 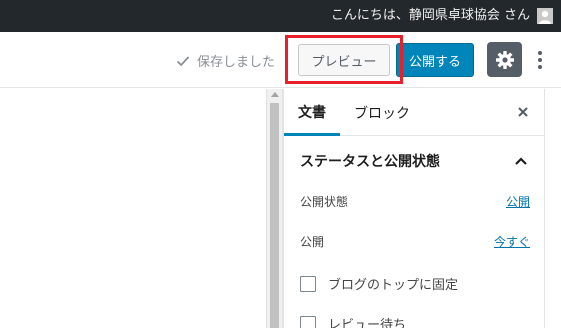 I want to click on scroll-thumb, so click(x=274, y=215).